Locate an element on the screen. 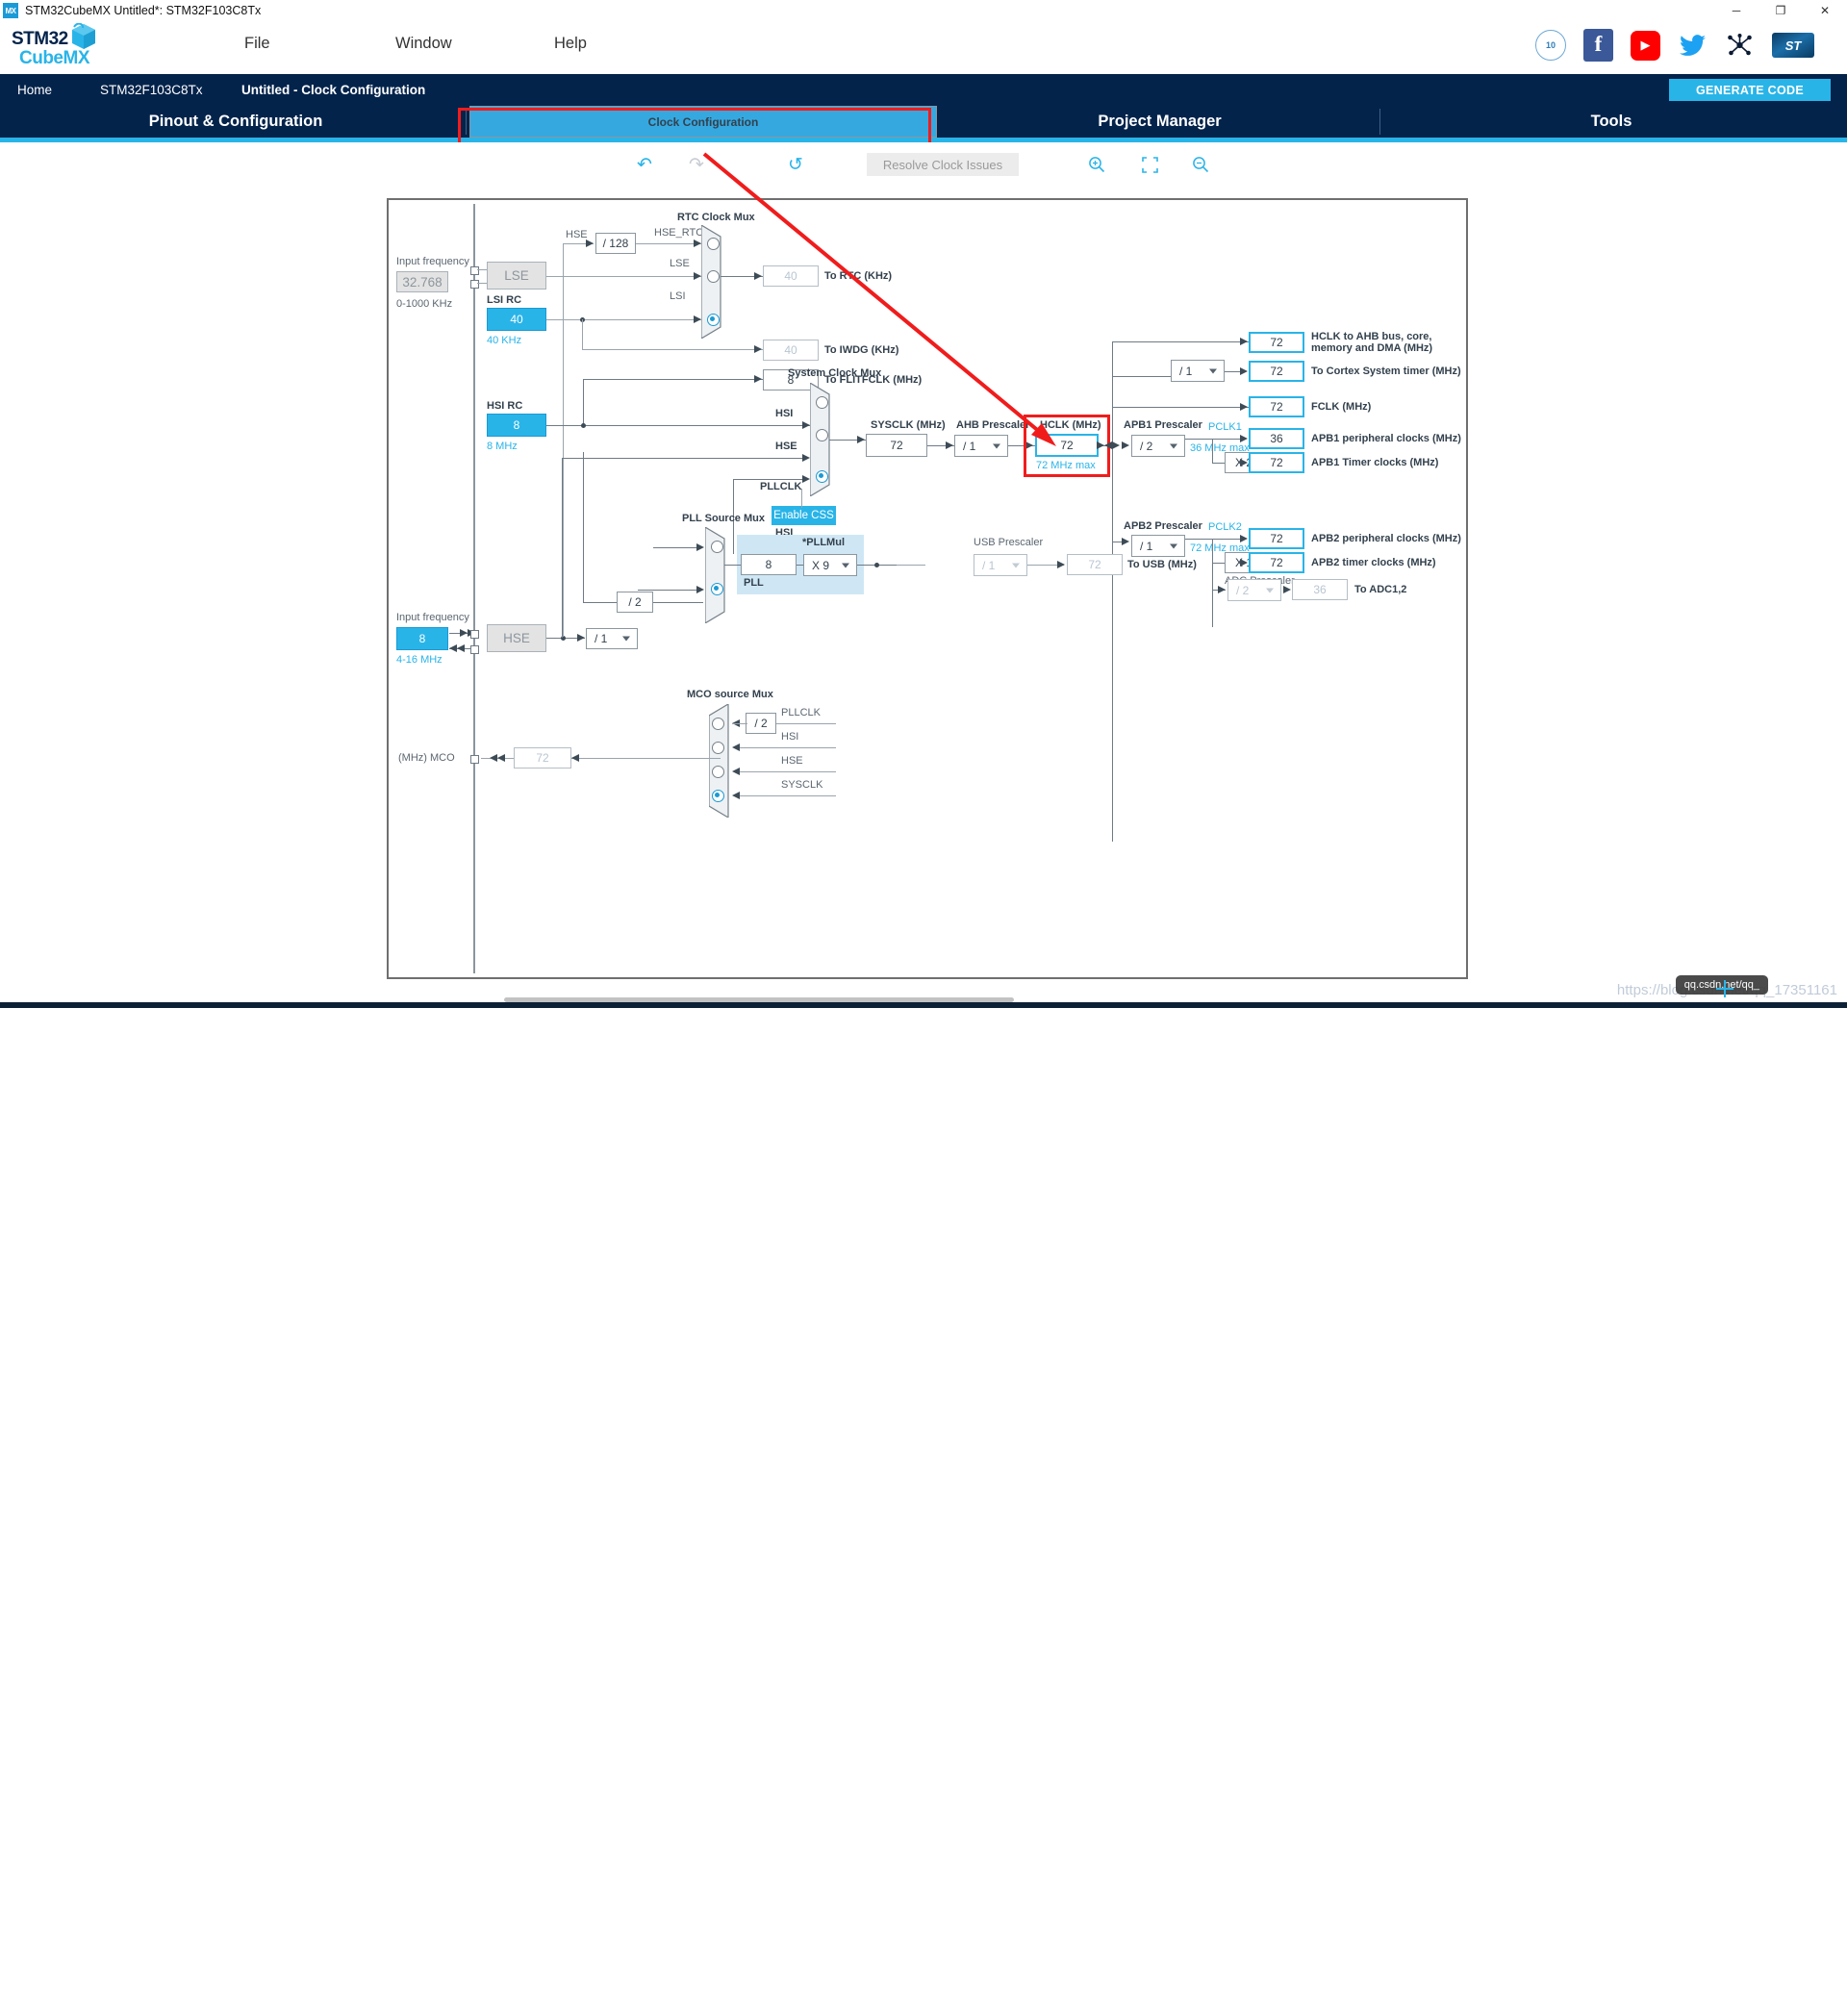  tab-tools: Tools is located at coordinates (1611, 122).